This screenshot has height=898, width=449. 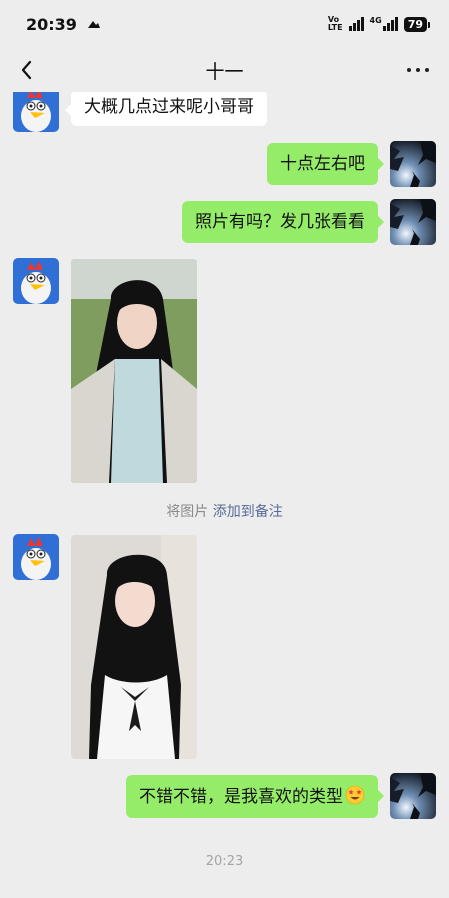 I want to click on battery-indicator: 79, so click(x=417, y=24).